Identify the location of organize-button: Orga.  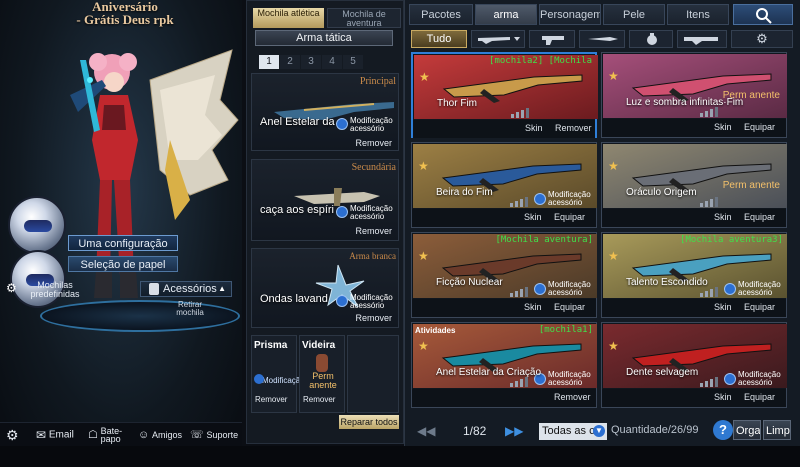
(747, 430).